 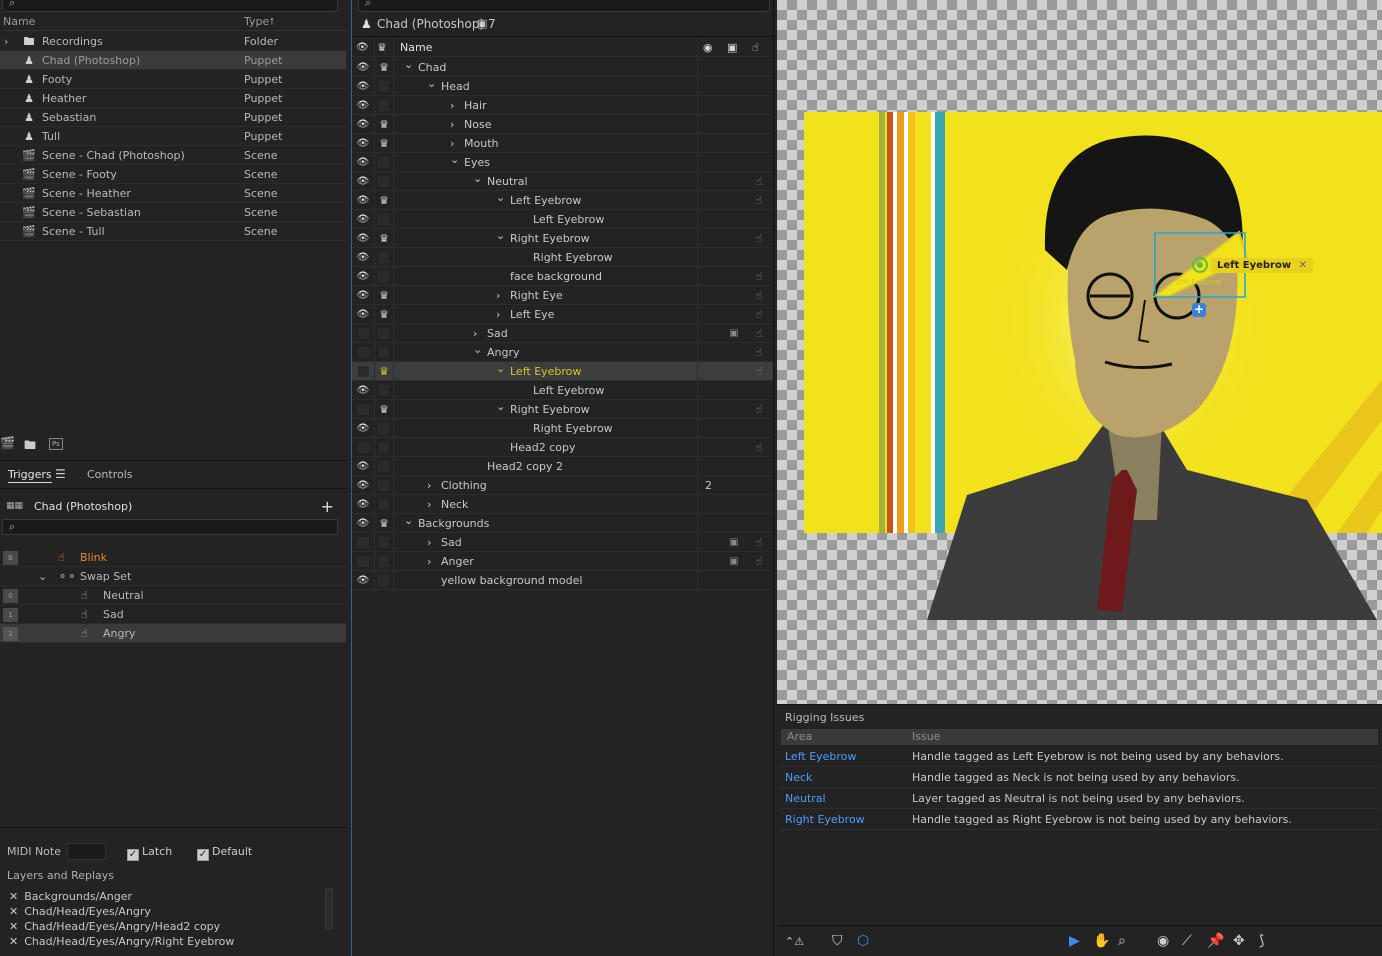 What do you see at coordinates (173, 136) in the screenshot?
I see `project-item: ♟ Tull Puppet` at bounding box center [173, 136].